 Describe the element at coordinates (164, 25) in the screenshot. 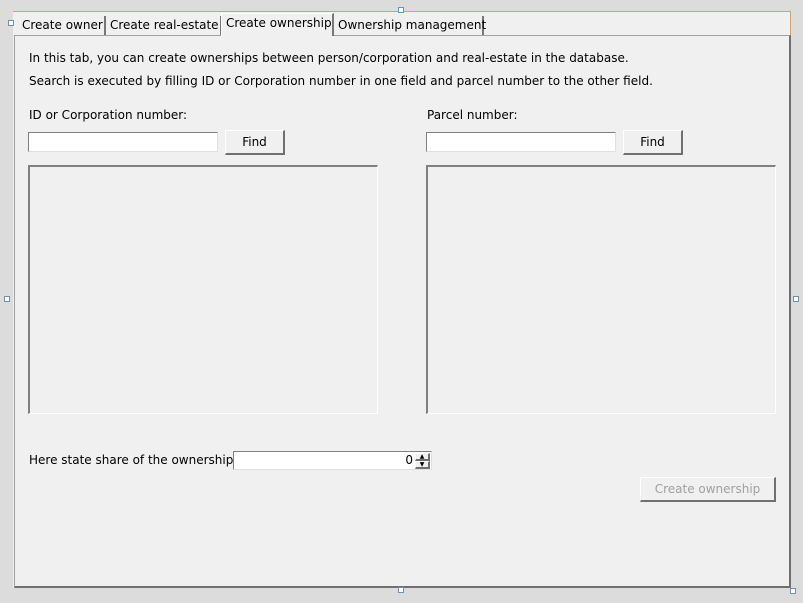

I see `tab-create-real-estate: Create real-estate` at that location.